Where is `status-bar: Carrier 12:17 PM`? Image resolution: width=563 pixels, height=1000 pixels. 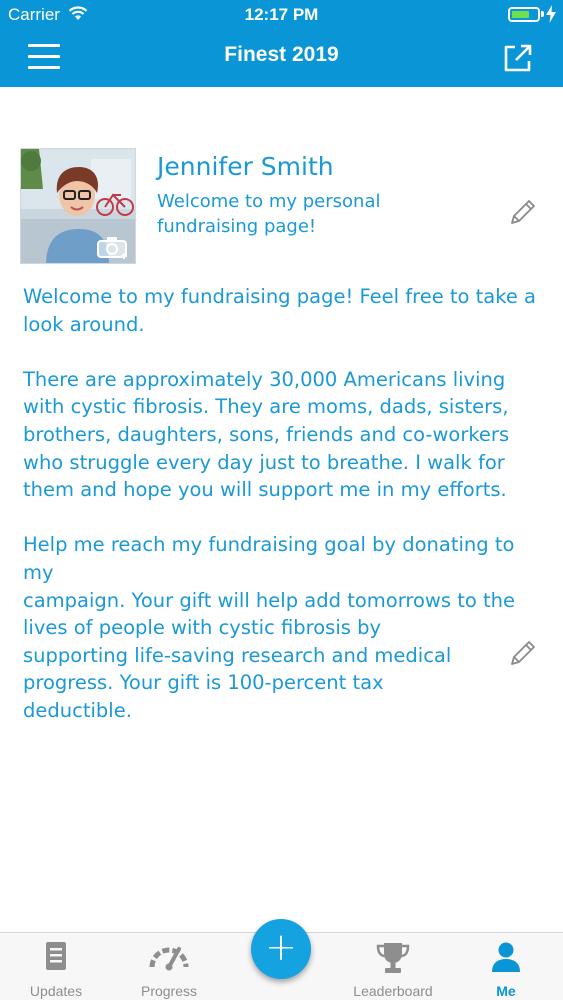
status-bar: Carrier 12:17 PM is located at coordinates (281, 15).